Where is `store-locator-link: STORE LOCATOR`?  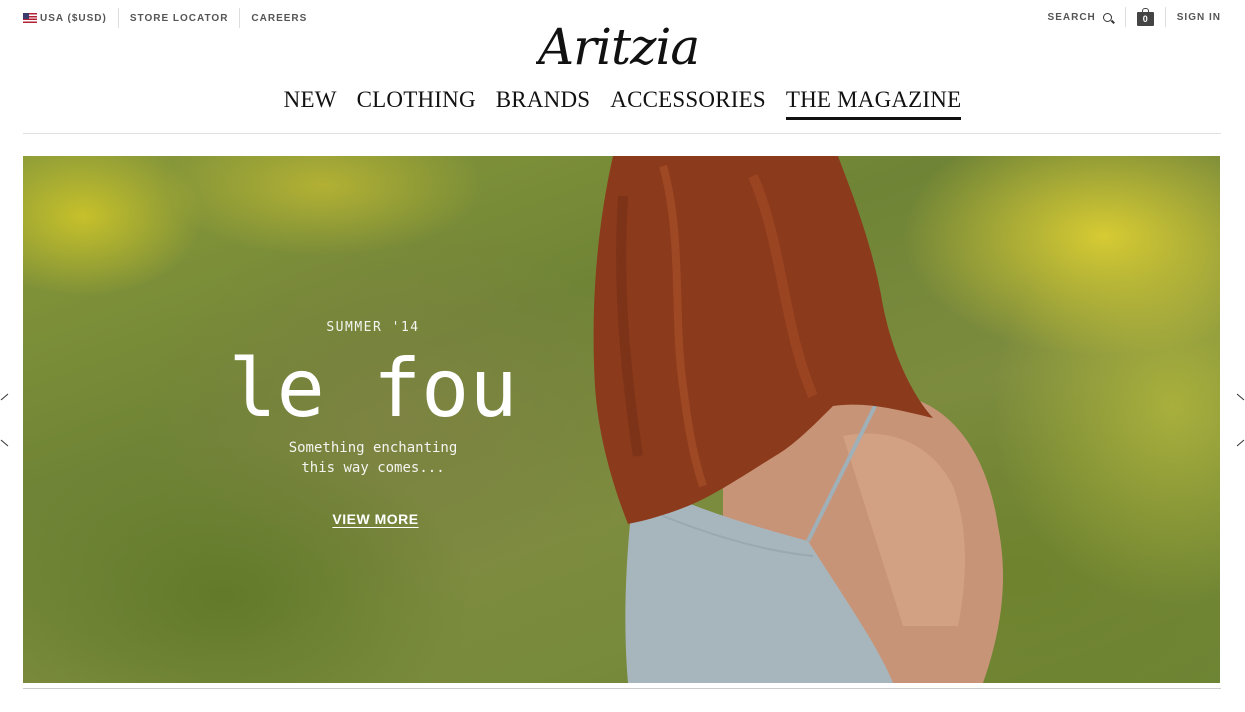
store-locator-link: STORE LOCATOR is located at coordinates (179, 18).